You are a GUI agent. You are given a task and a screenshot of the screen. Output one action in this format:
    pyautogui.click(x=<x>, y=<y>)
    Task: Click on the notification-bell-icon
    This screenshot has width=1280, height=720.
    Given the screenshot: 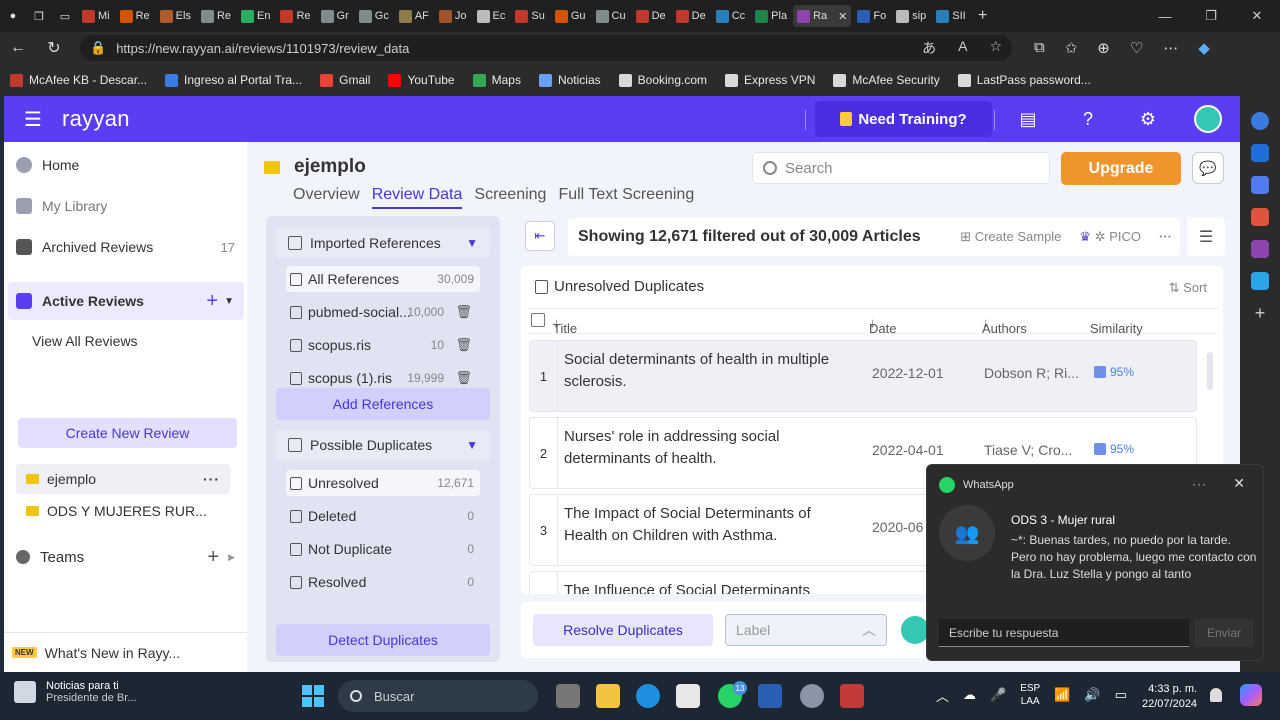 What is the action you would take?
    pyautogui.click(x=1216, y=695)
    